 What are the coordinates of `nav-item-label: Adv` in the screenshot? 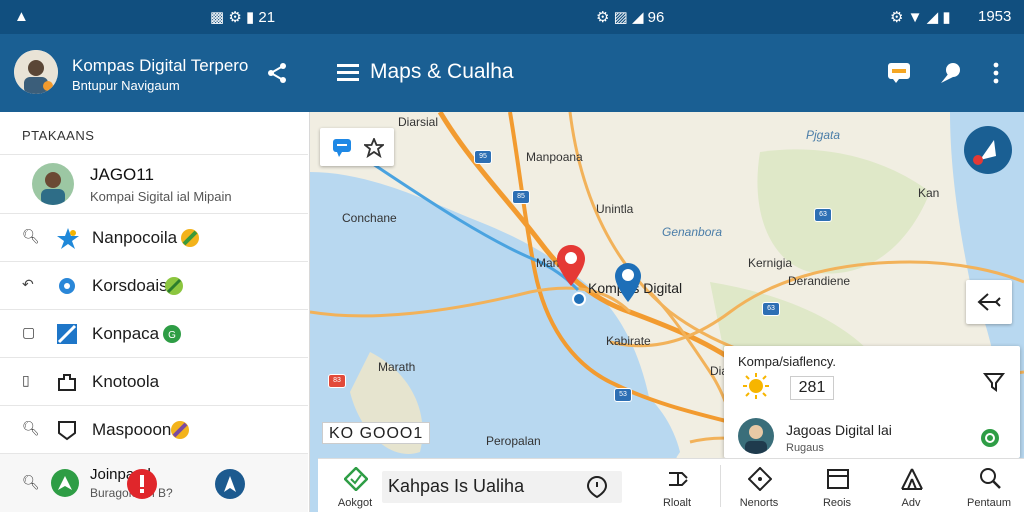 It's located at (911, 503).